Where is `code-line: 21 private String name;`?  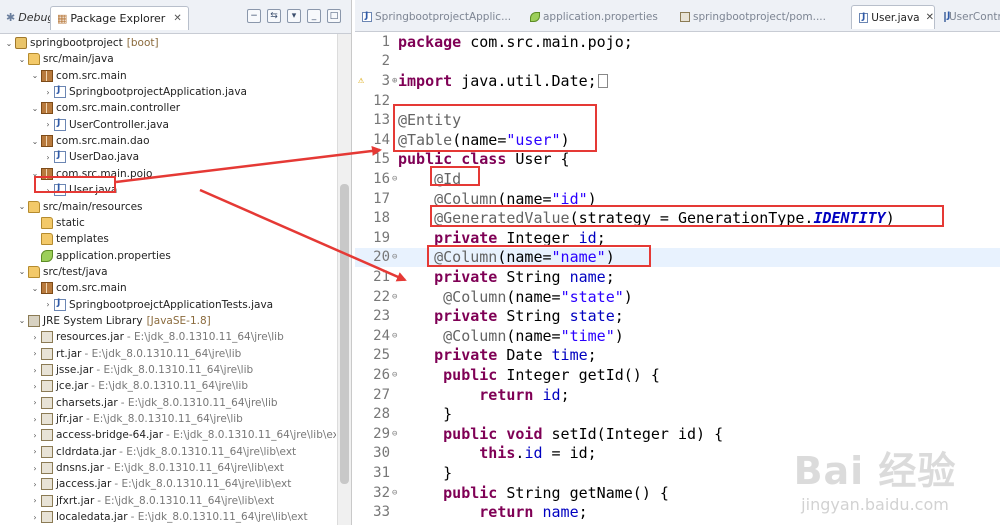
code-line: 21 private String name; is located at coordinates (677, 277).